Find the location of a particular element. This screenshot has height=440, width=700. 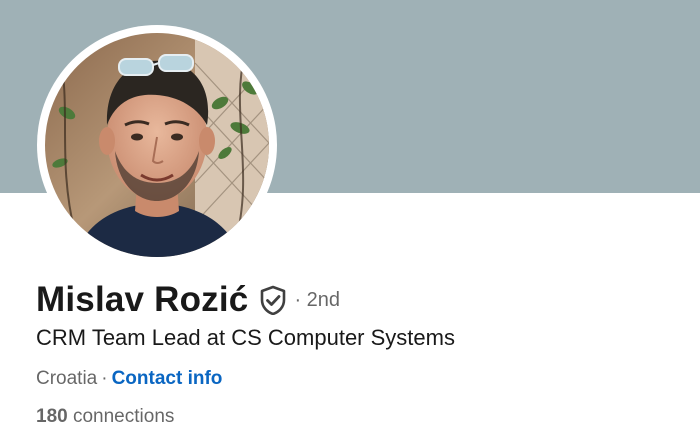

connections-row: 180 connections is located at coordinates (105, 417).